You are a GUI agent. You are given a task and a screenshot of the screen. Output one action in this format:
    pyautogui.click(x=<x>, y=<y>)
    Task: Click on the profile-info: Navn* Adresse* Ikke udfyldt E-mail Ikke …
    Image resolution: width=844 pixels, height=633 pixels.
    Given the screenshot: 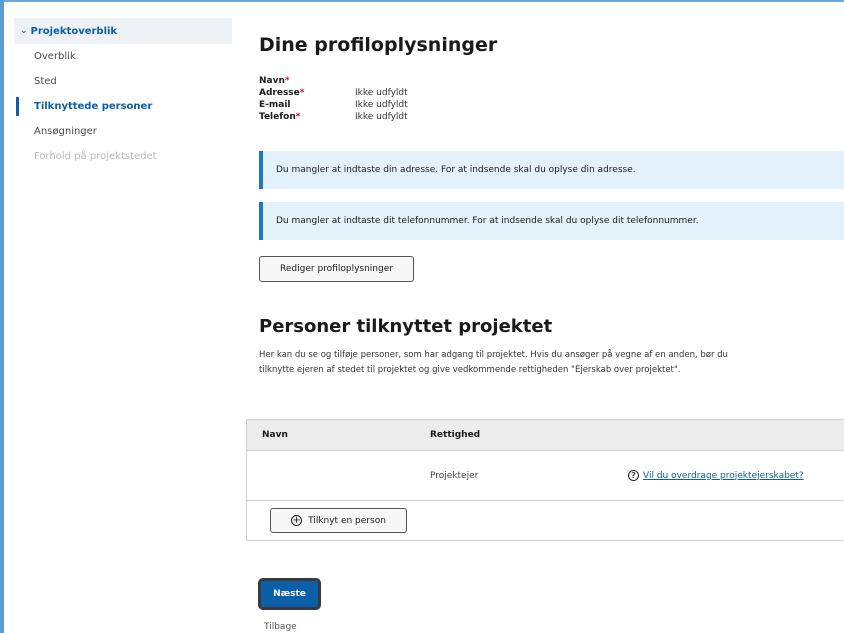 What is the action you would take?
    pyautogui.click(x=333, y=99)
    